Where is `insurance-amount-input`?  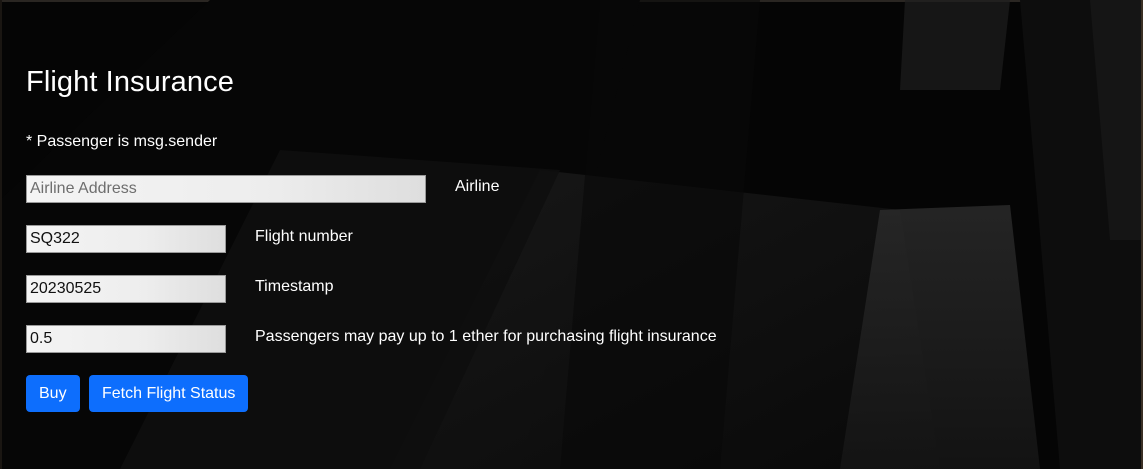 insurance-amount-input is located at coordinates (126, 339).